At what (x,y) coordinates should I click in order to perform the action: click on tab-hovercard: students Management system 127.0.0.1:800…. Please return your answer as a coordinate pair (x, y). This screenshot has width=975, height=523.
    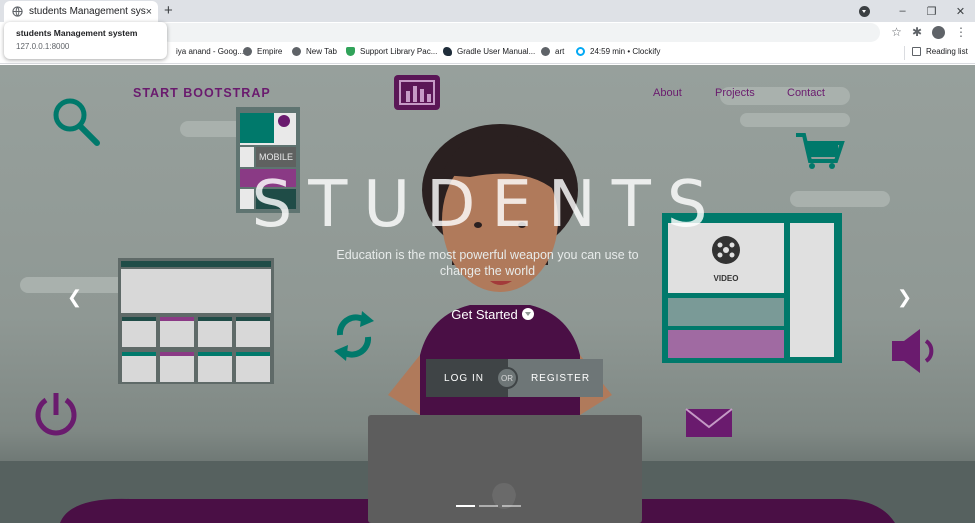
    Looking at the image, I should click on (85, 40).